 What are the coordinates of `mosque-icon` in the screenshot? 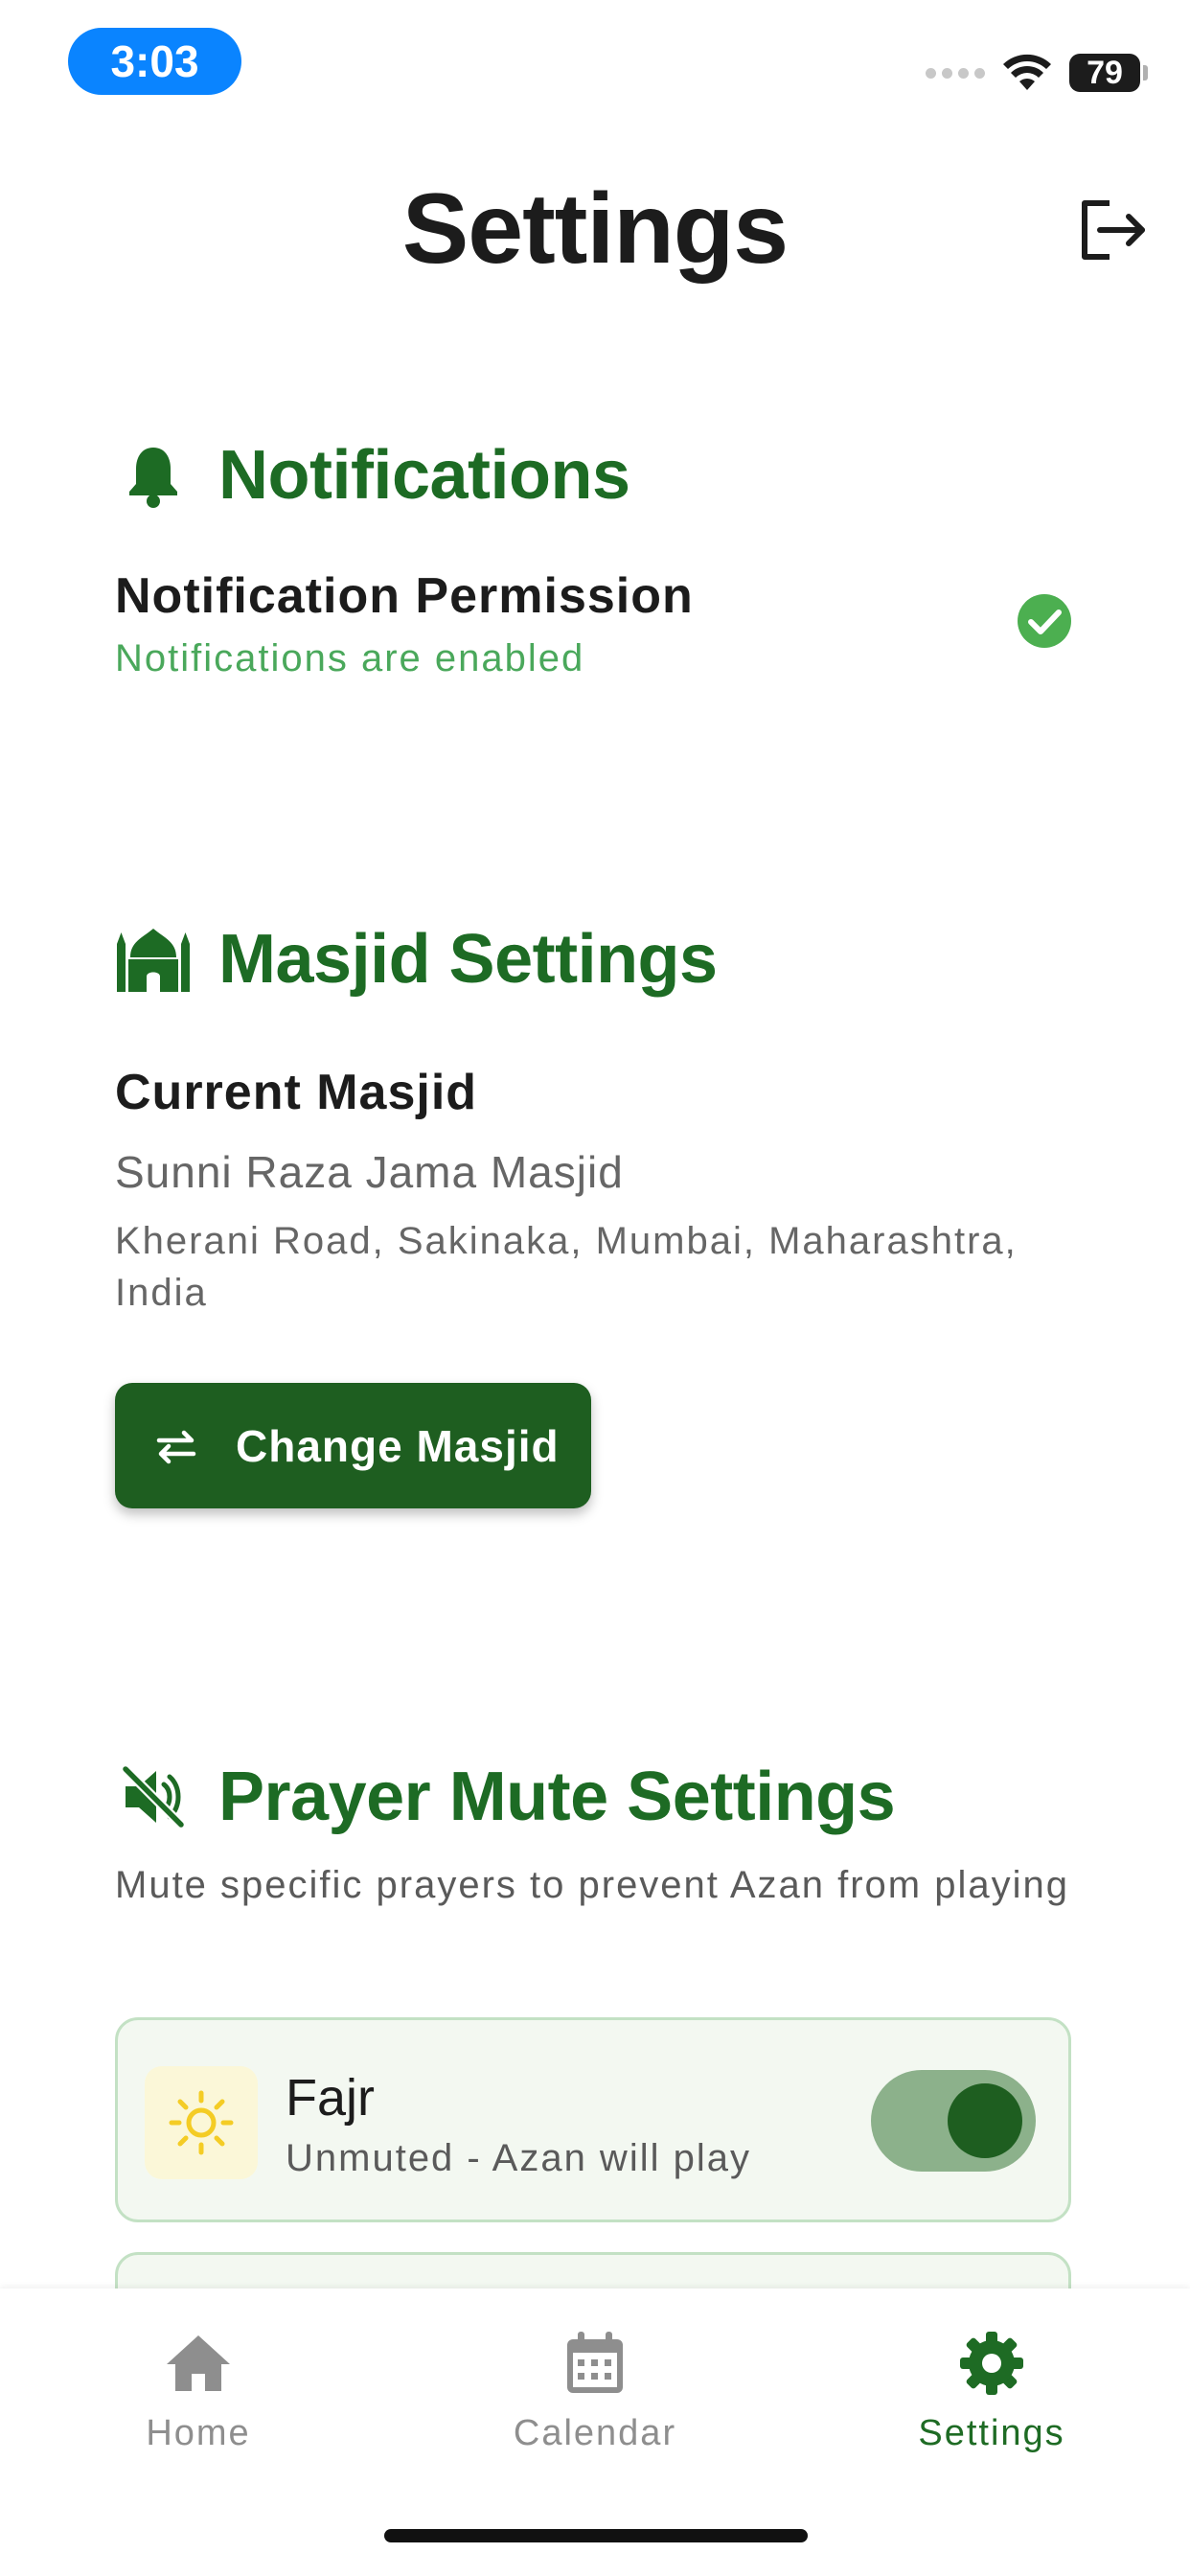 It's located at (154, 959).